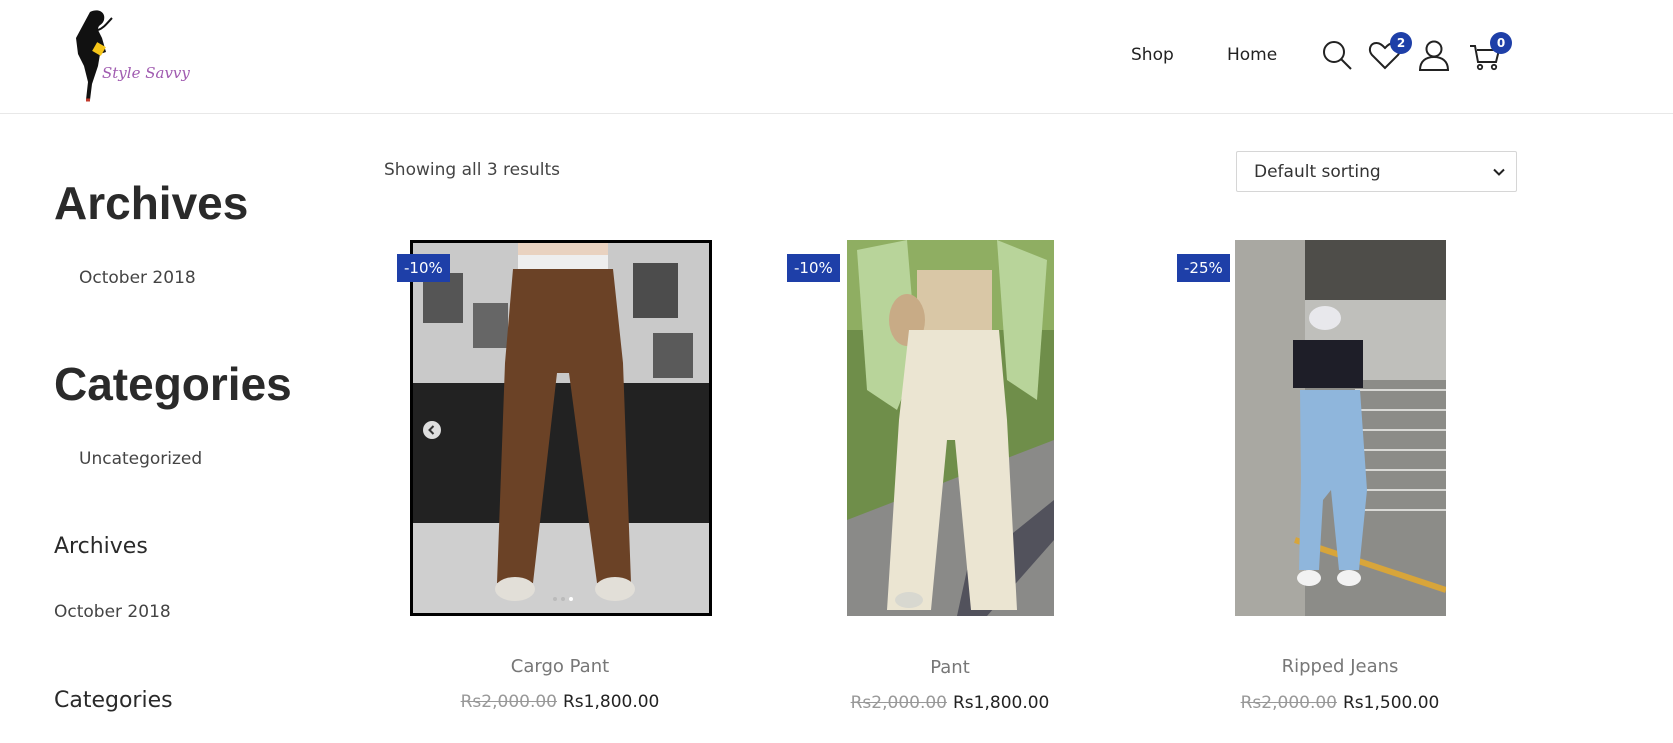 Image resolution: width=1673 pixels, height=743 pixels. What do you see at coordinates (1401, 43) in the screenshot?
I see `wishlist-count-badge: 2` at bounding box center [1401, 43].